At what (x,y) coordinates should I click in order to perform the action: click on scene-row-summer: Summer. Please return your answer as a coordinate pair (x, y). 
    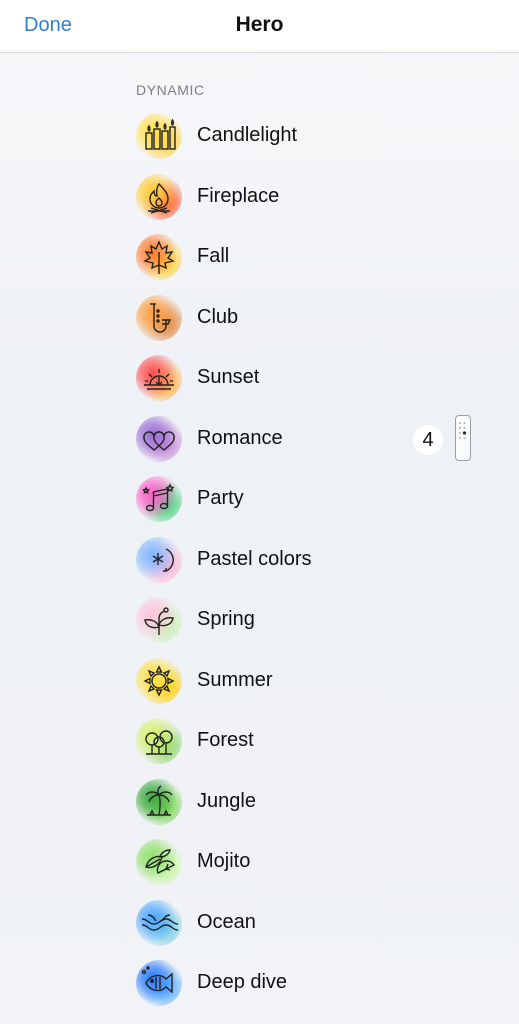
    Looking at the image, I should click on (259, 681).